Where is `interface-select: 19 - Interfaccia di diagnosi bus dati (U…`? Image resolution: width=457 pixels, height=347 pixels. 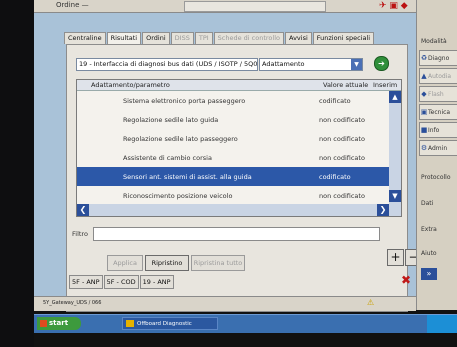
interface-select: 19 - Interfaccia di diagnosi bus dati (U… is located at coordinates (167, 64).